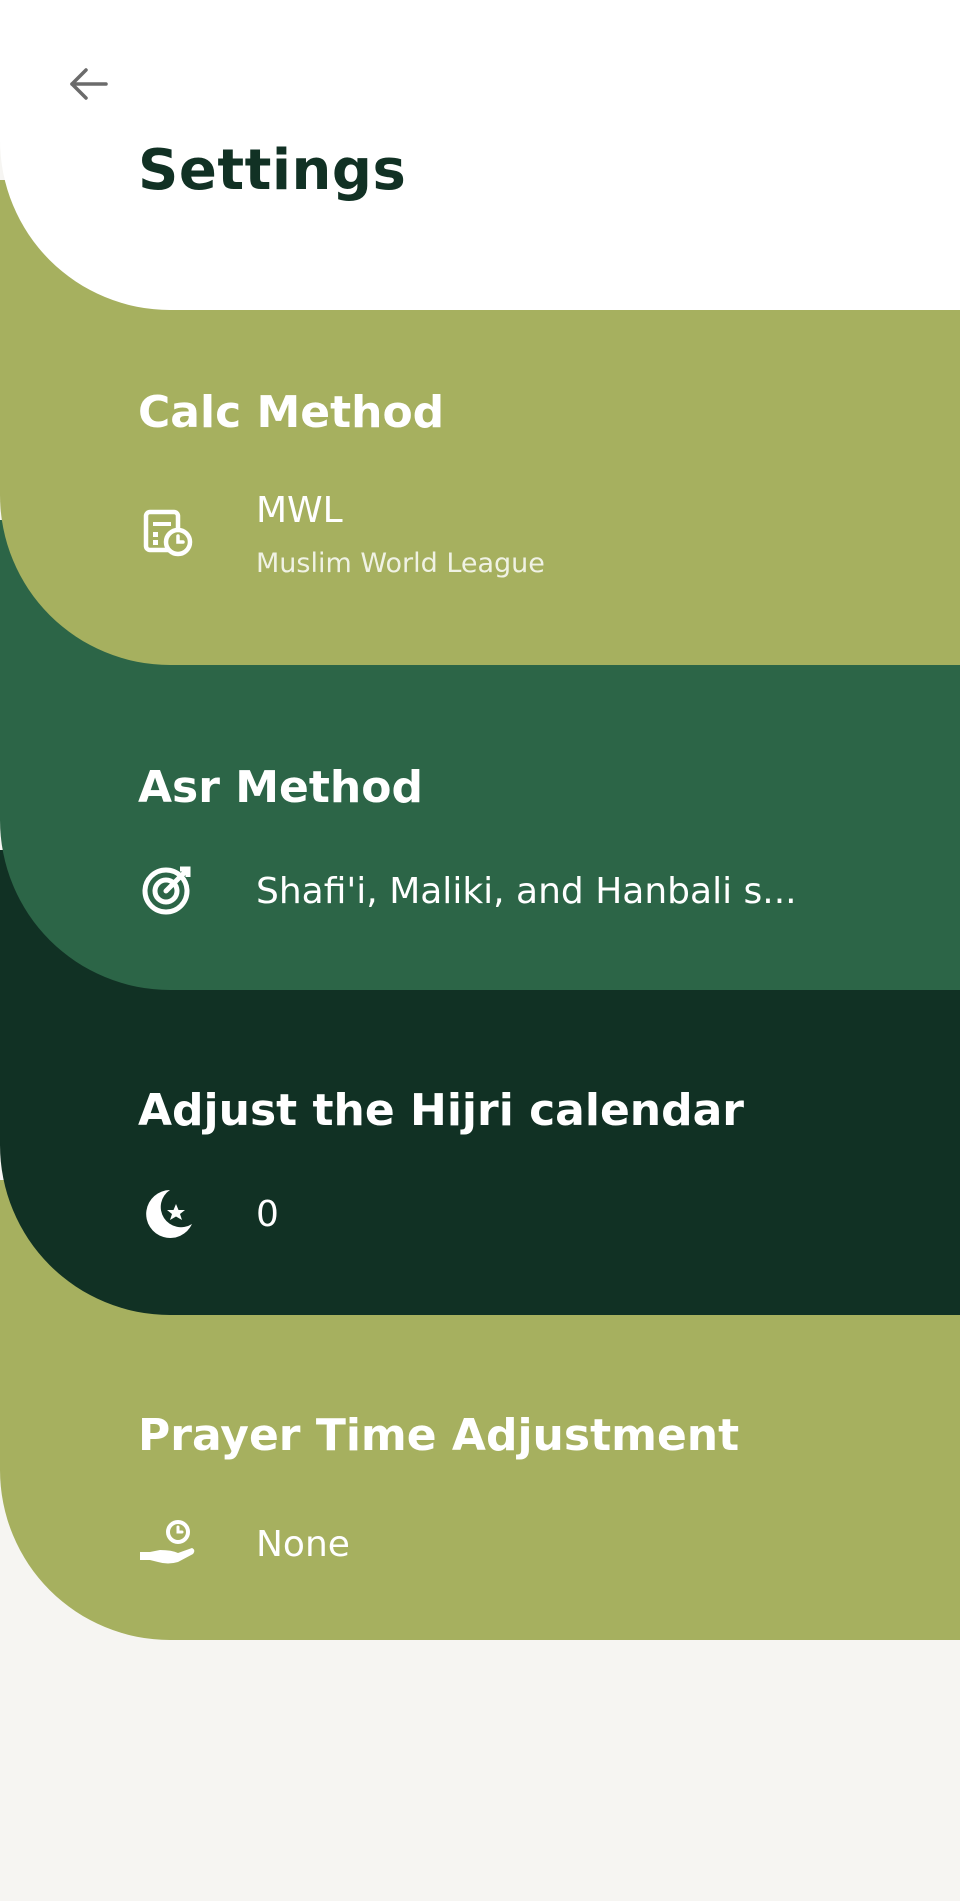  I want to click on prayer-adjustment-value: None, so click(303, 1544).